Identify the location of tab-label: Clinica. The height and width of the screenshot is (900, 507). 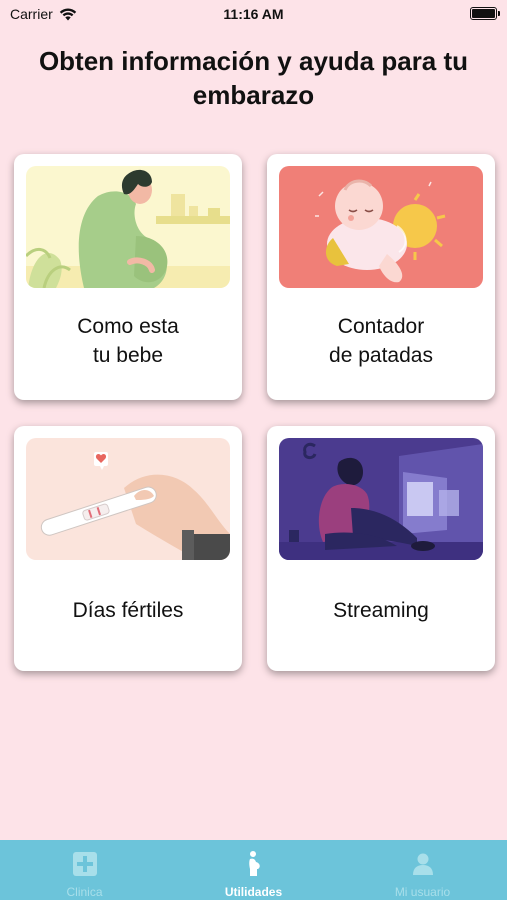
(84, 892).